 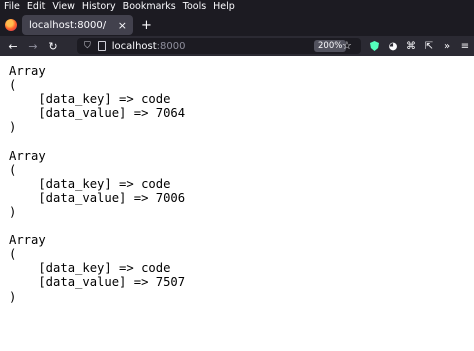 What do you see at coordinates (149, 46) in the screenshot?
I see `url-text: localhost:8000` at bounding box center [149, 46].